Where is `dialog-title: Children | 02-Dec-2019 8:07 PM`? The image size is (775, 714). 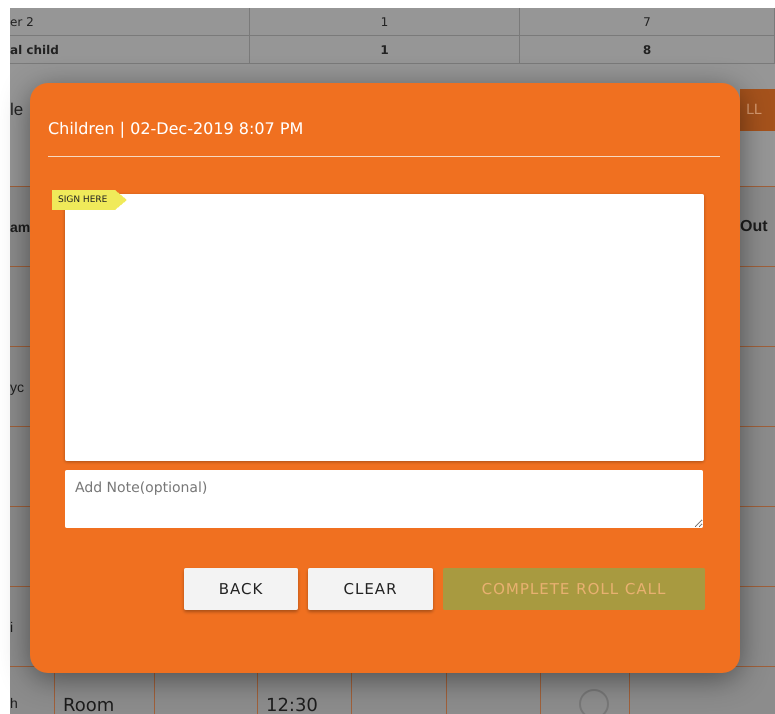 dialog-title: Children | 02-Dec-2019 8:07 PM is located at coordinates (384, 120).